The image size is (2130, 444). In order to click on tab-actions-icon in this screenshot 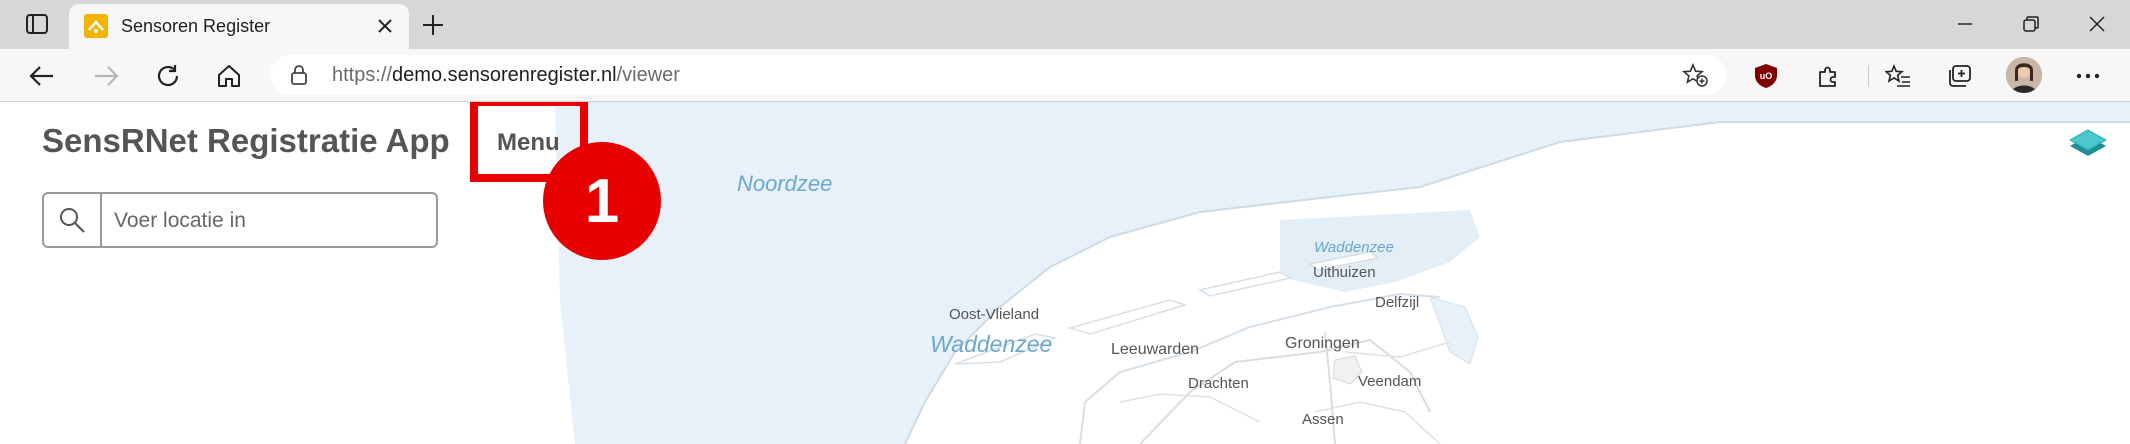, I will do `click(37, 24)`.